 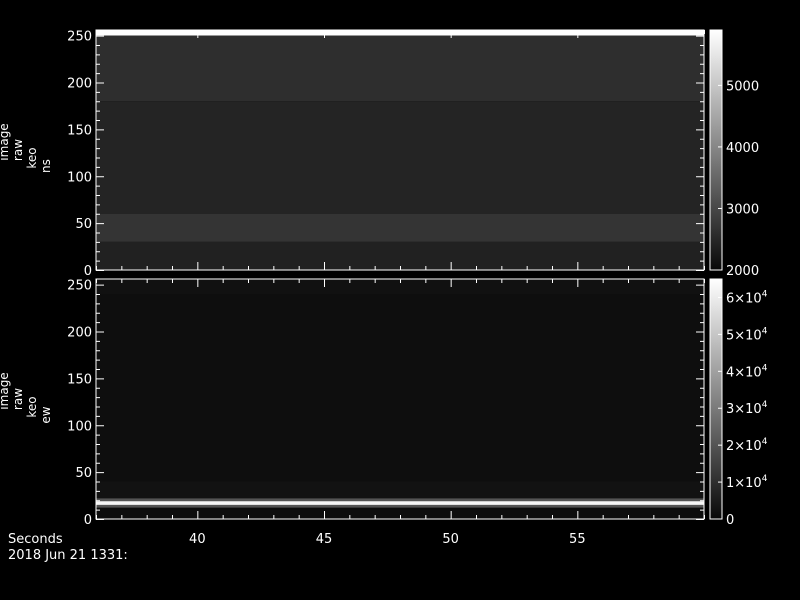 What do you see at coordinates (46, 166) in the screenshot?
I see `y-axis-label-line: ns` at bounding box center [46, 166].